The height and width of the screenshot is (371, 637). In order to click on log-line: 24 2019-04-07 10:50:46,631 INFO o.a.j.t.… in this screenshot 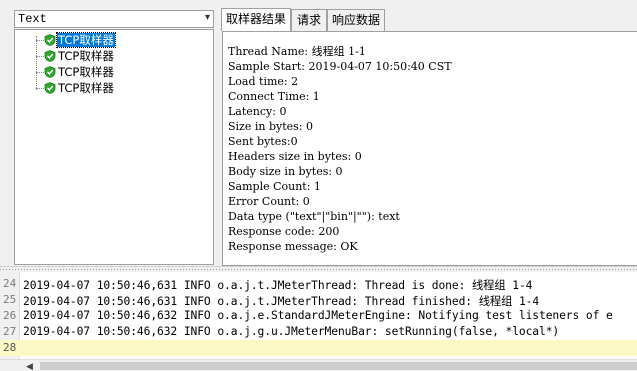, I will do `click(318, 284)`.